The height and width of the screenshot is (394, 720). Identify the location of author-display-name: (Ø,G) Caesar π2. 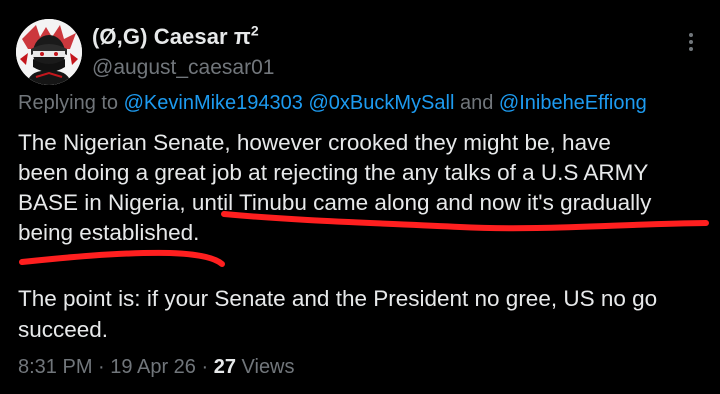
(175, 37).